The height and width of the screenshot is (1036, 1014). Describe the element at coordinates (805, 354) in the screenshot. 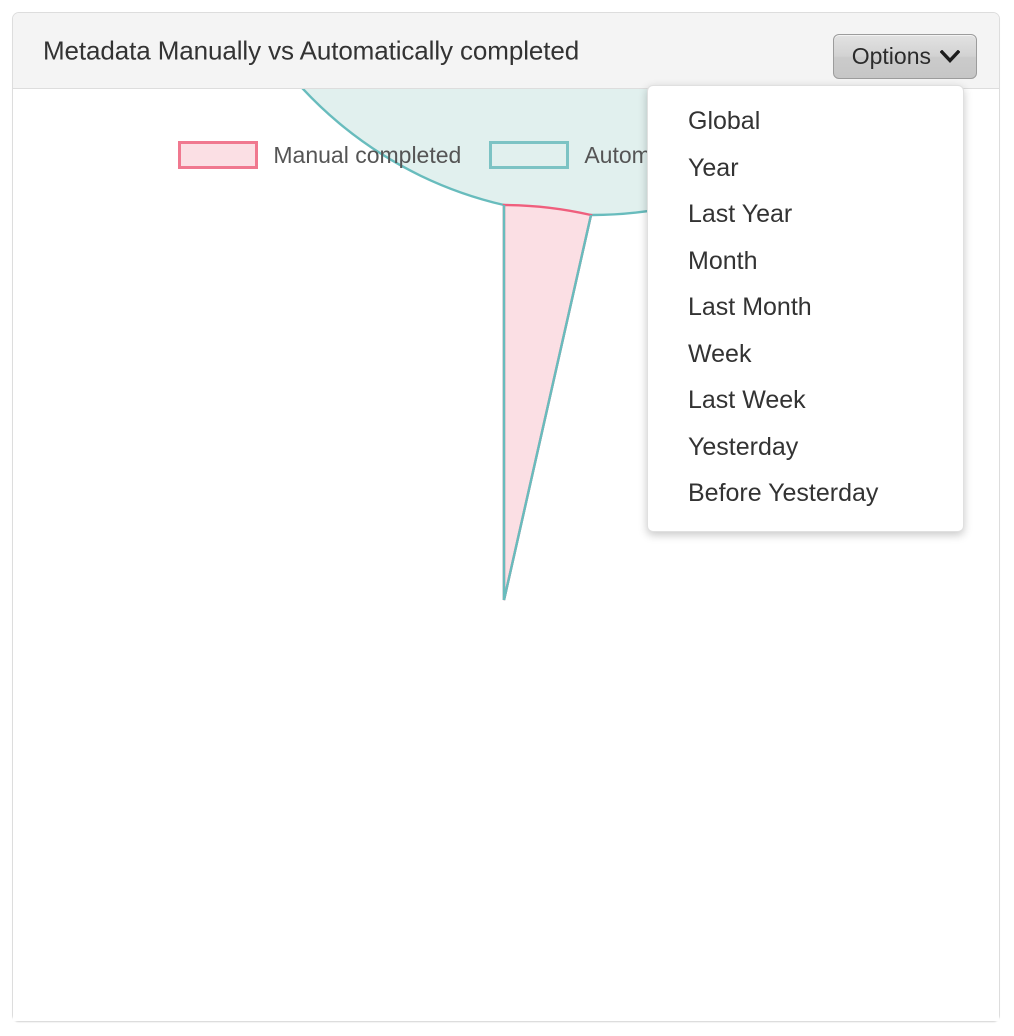

I see `dropdown-item-week: Week` at that location.